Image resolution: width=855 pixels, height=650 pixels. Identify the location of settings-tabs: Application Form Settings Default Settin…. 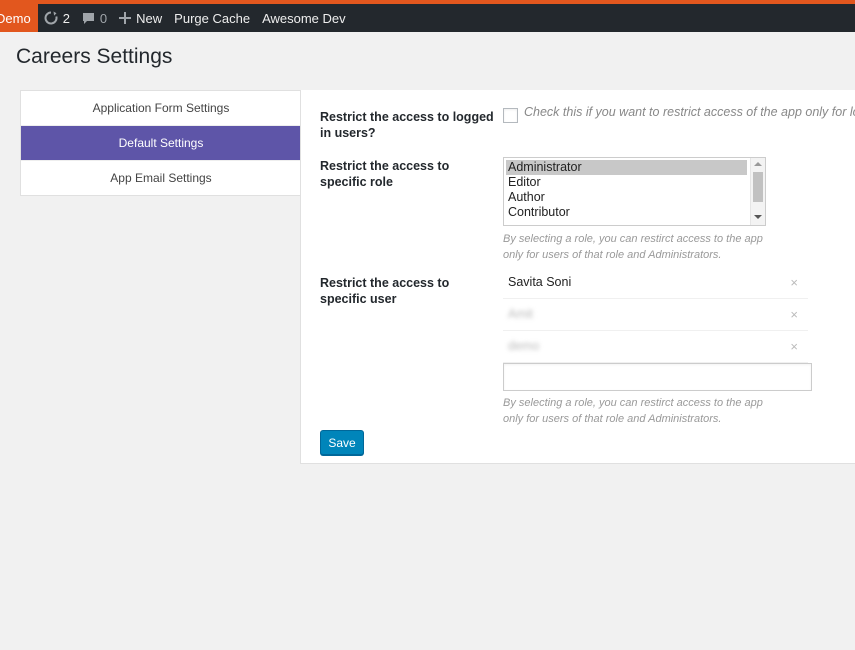
(165, 143).